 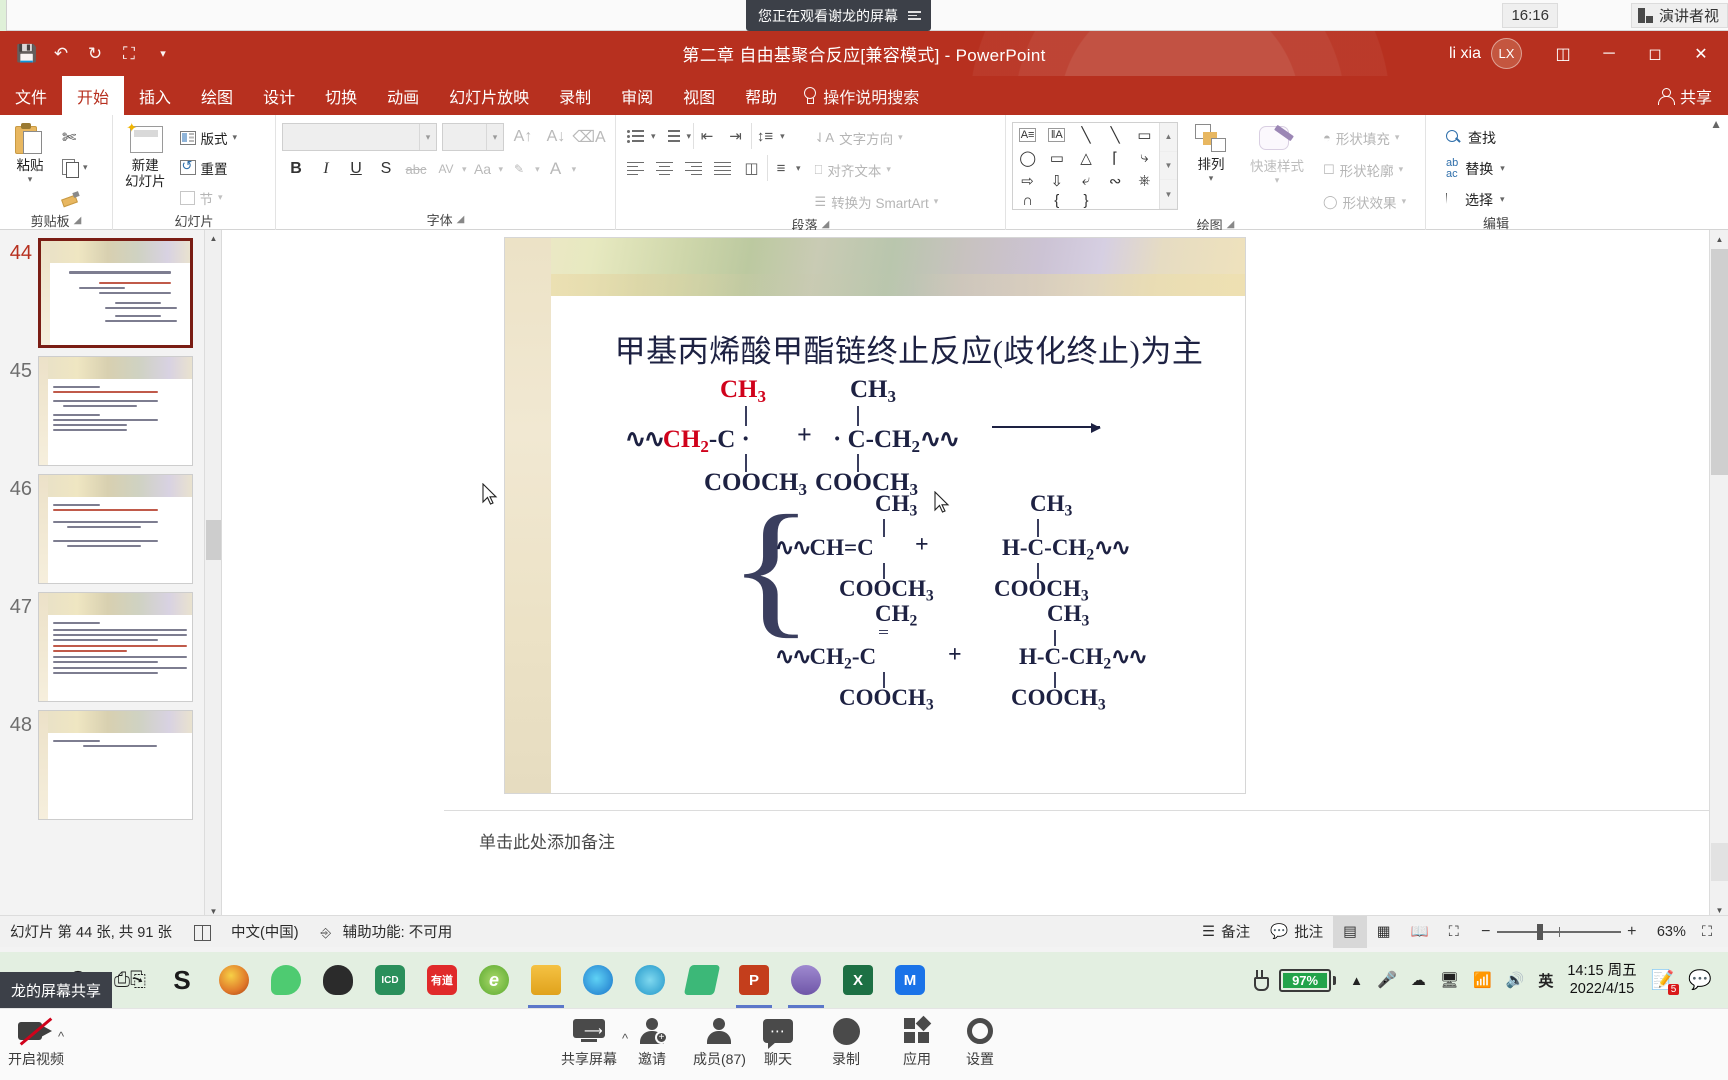 I want to click on font-name-chevron-down-icon: ▾, so click(x=427, y=137).